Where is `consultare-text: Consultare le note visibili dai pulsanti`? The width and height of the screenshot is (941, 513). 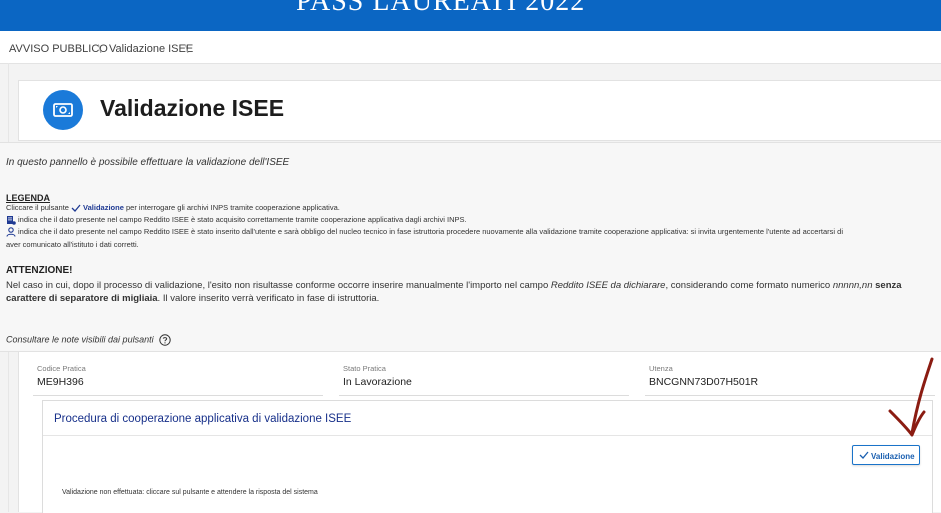 consultare-text: Consultare le note visibili dai pulsanti is located at coordinates (80, 339).